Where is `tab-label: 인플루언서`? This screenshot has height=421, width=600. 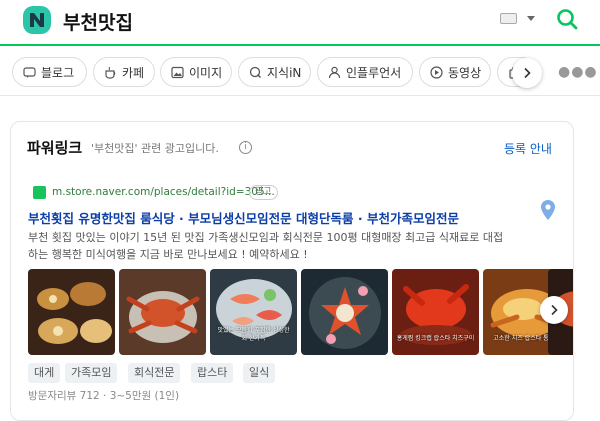
tab-label: 인플루언서 is located at coordinates (374, 72).